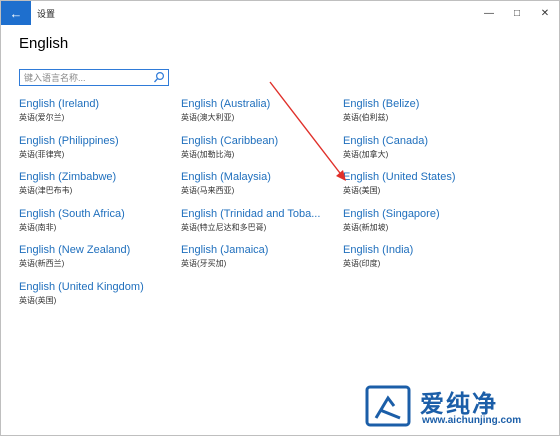  I want to click on language-search-input, so click(86, 77).